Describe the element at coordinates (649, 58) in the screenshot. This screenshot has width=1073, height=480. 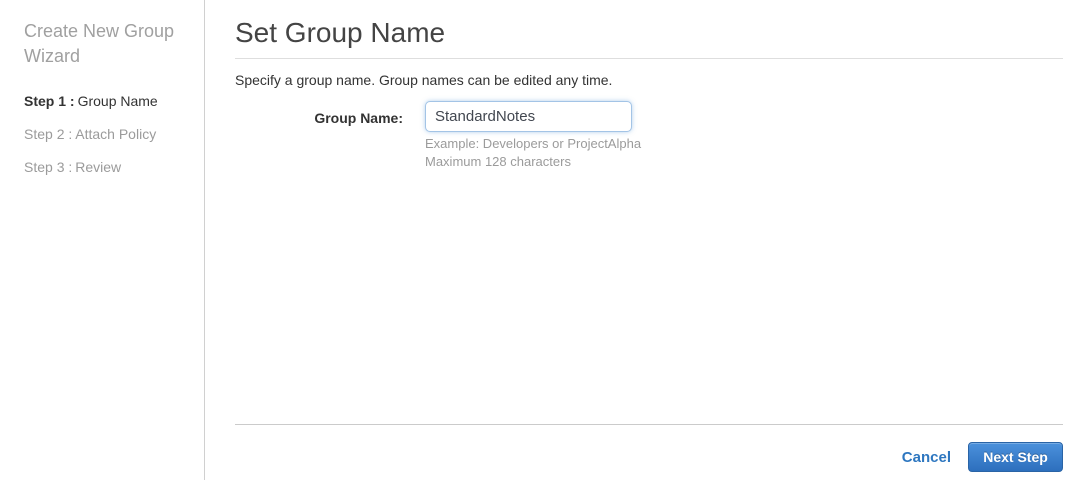
I see `title-divider` at that location.